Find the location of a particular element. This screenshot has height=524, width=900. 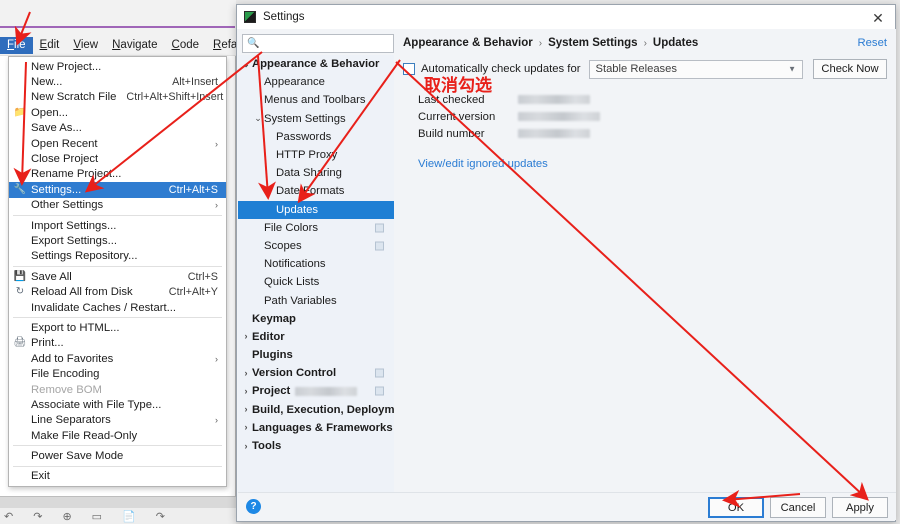

tree-item-keymap: Keymap is located at coordinates (316, 319).